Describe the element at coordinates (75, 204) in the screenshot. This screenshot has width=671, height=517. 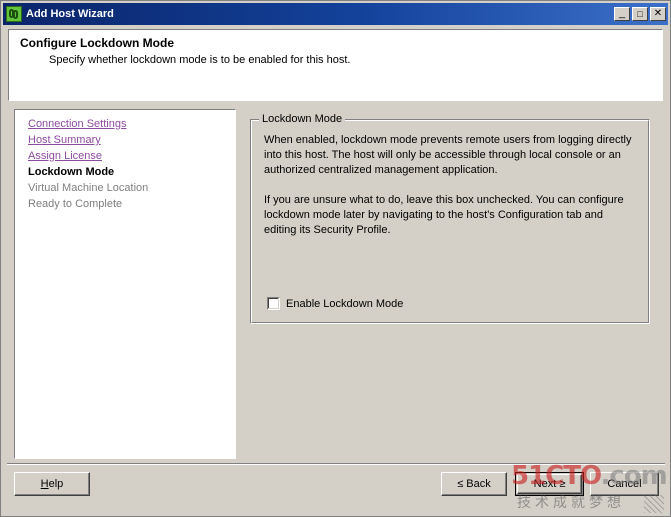
I see `sidebar-item-ready-to-complete: Ready to Complete` at that location.